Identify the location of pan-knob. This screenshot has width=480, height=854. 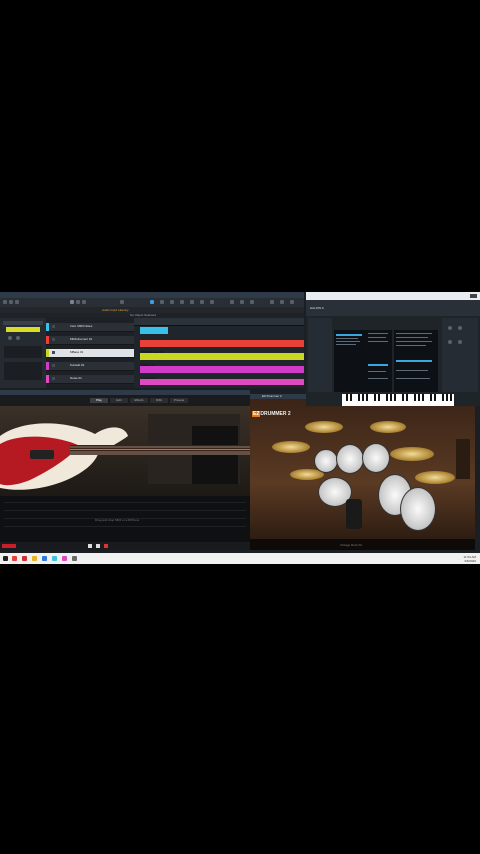
(18, 338).